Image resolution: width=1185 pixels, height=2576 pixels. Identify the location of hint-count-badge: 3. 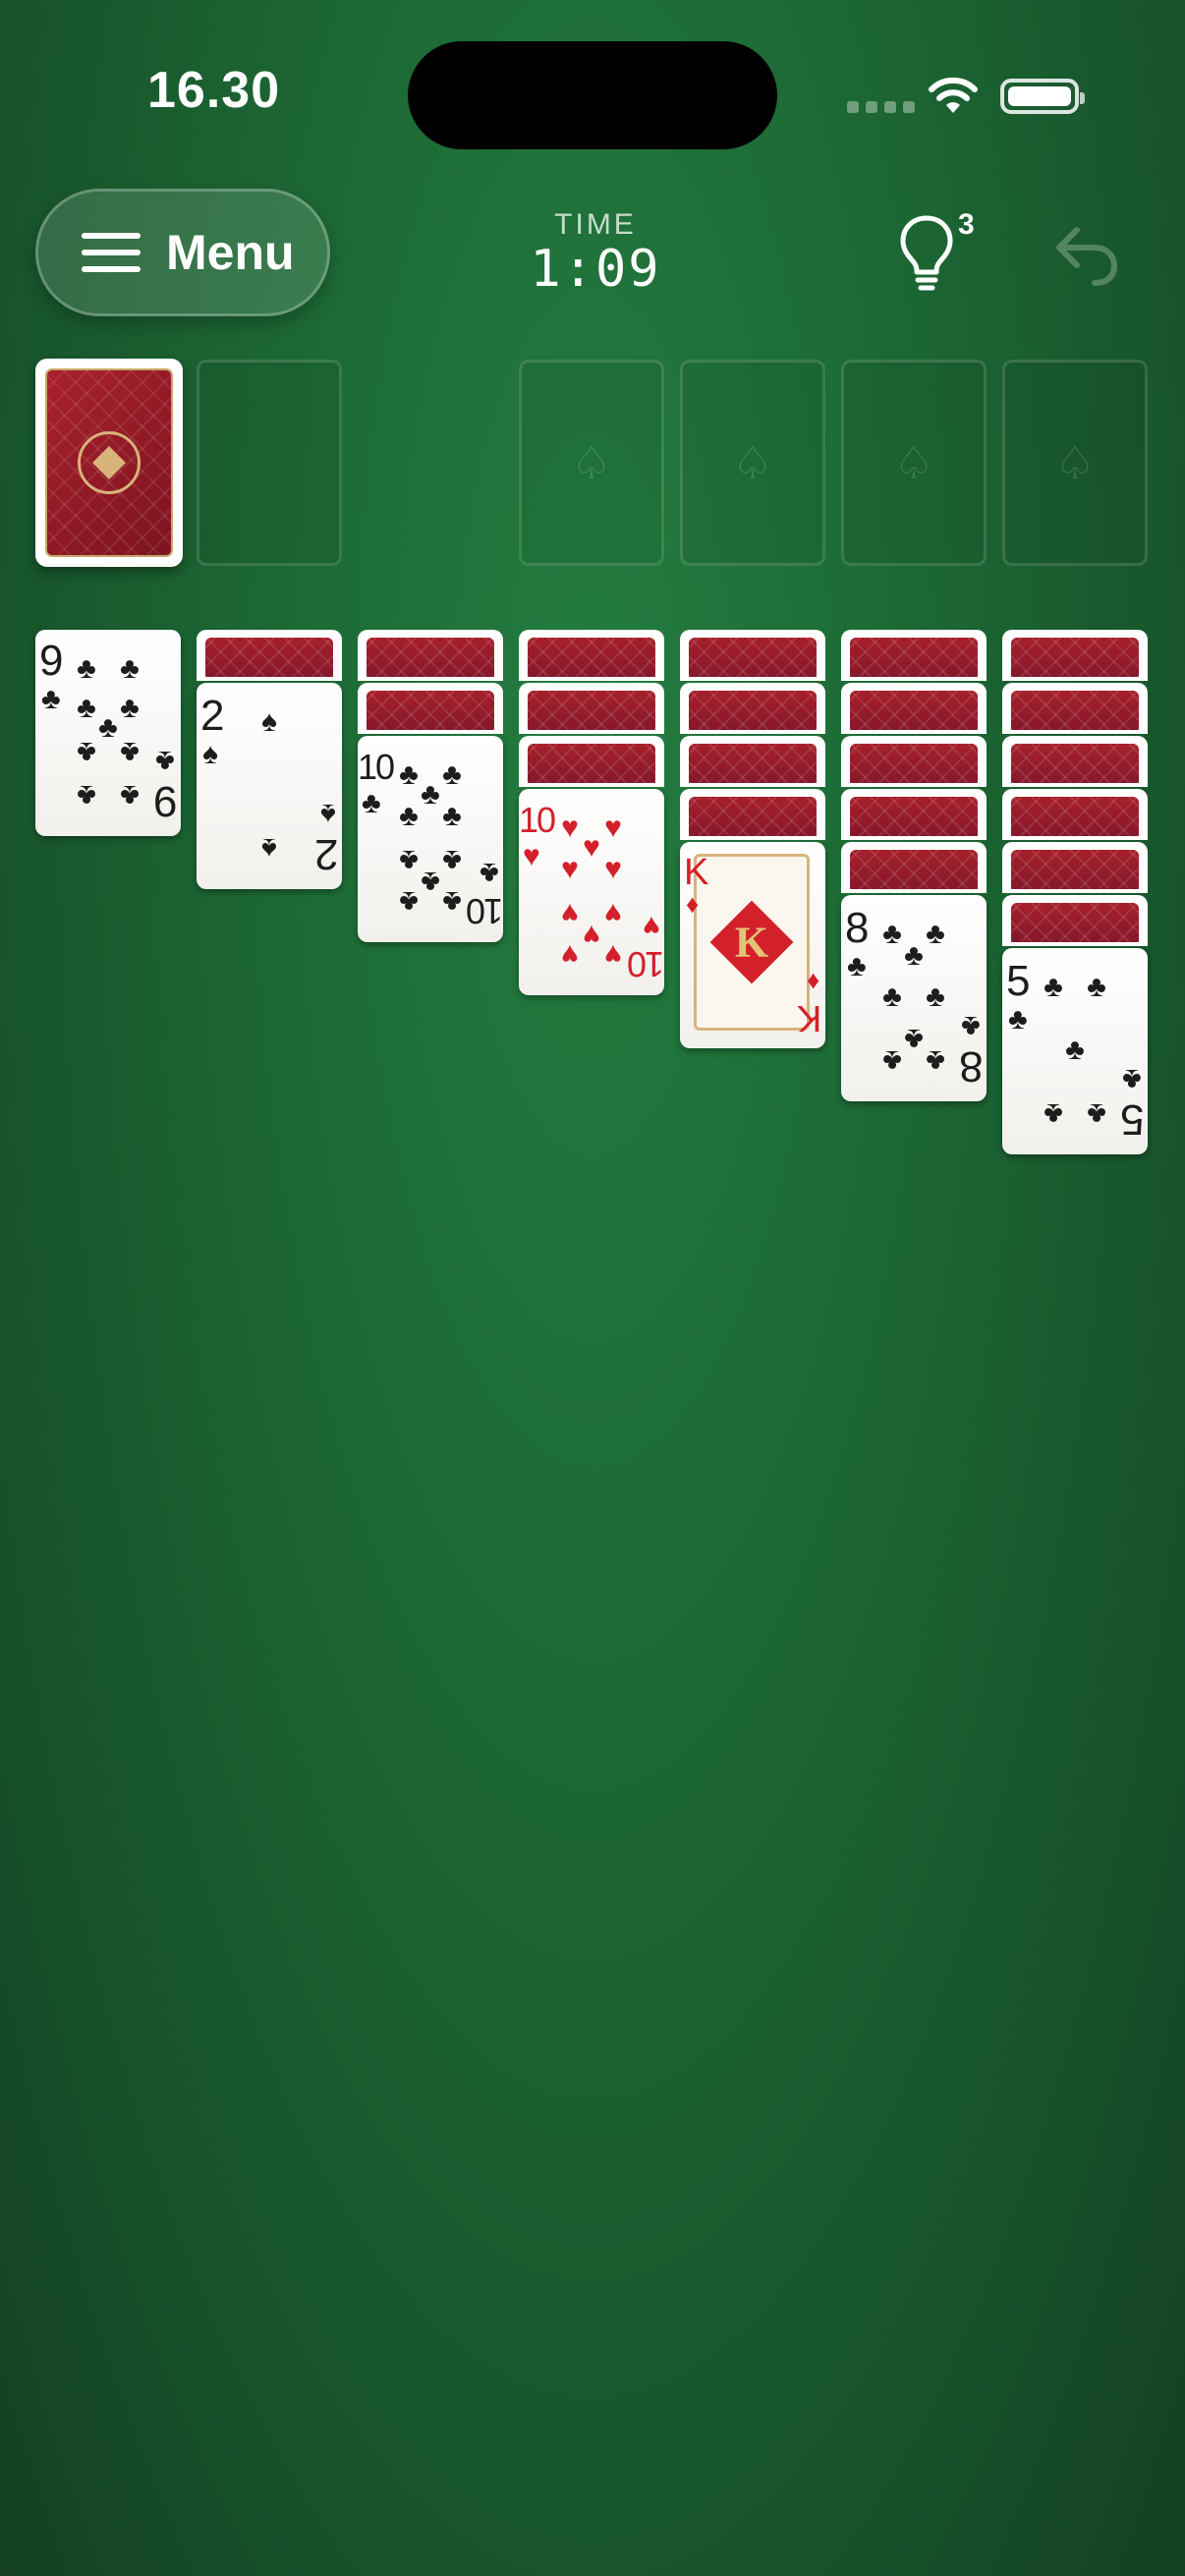
(967, 224).